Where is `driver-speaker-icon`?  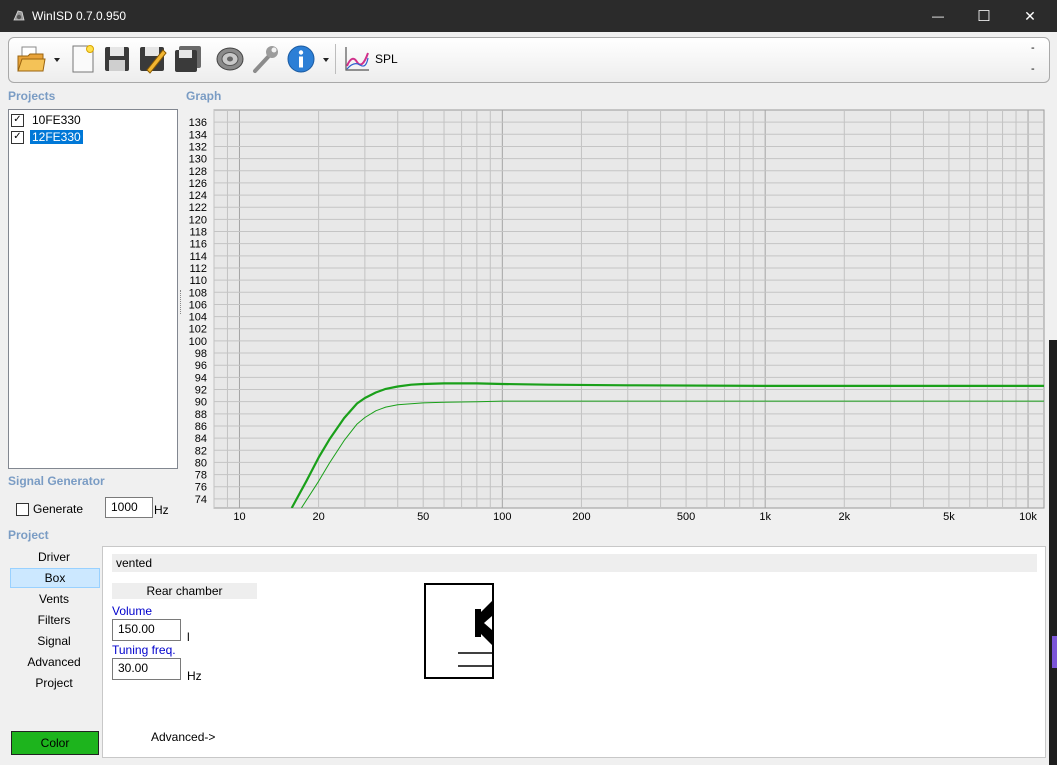
driver-speaker-icon is located at coordinates (230, 59).